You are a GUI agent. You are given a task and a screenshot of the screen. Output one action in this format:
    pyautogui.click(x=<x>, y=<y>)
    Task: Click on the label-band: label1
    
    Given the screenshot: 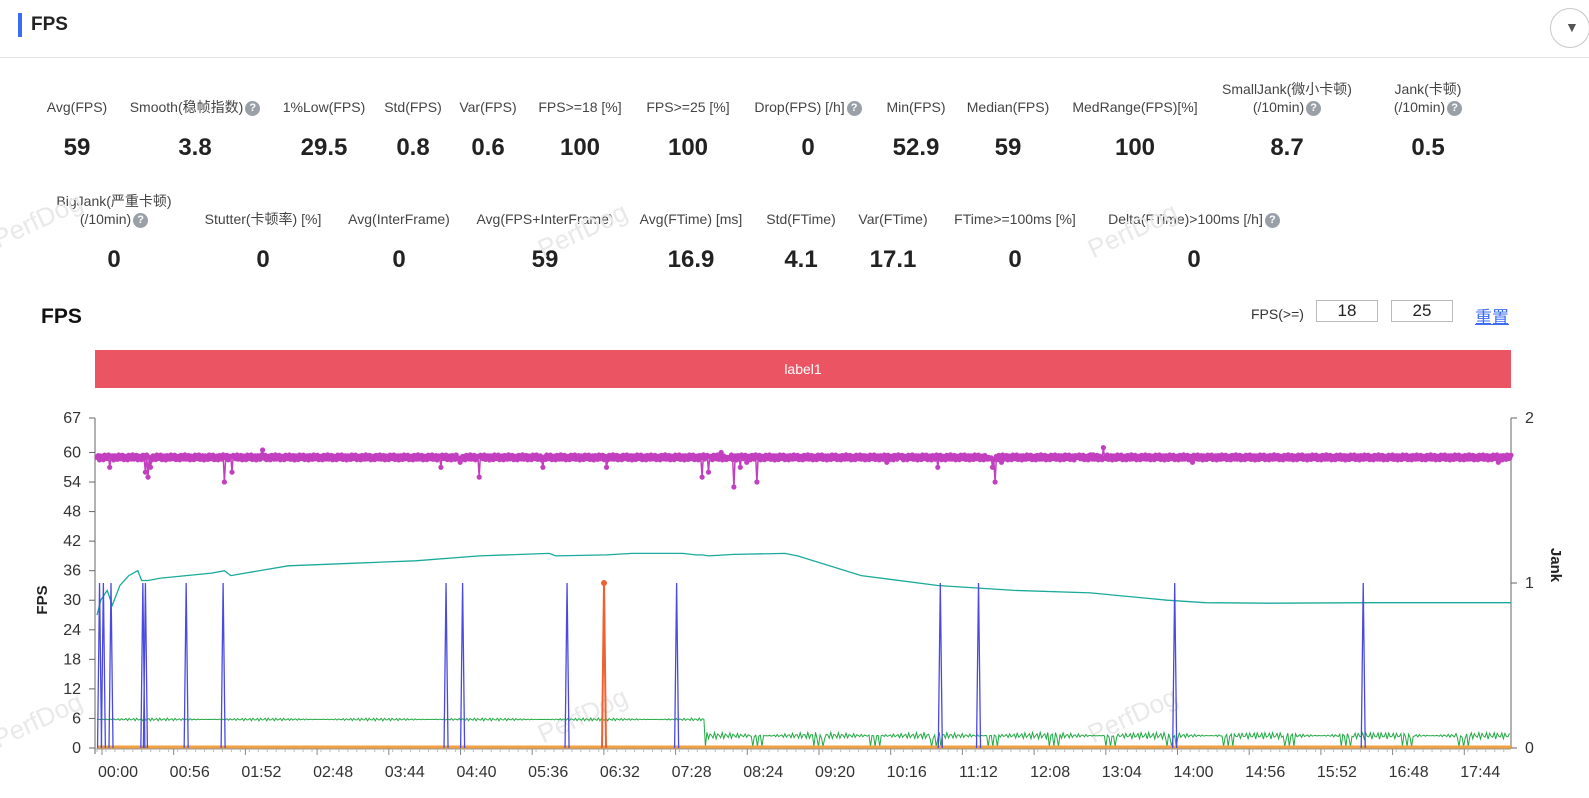 What is the action you would take?
    pyautogui.click(x=803, y=369)
    